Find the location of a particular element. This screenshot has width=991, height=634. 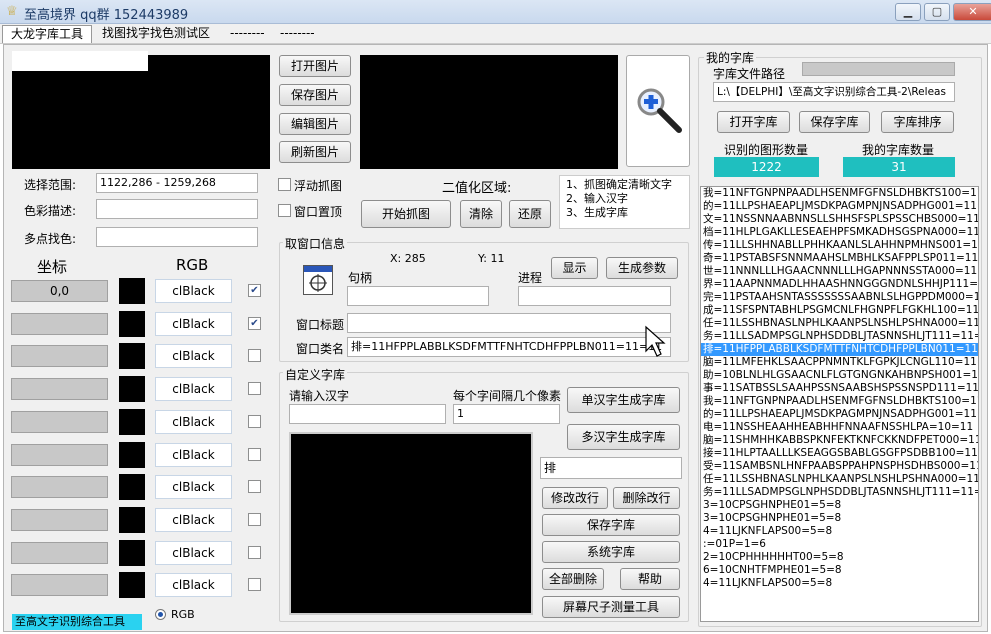

sort-lib-button: 字库排序 is located at coordinates (917, 122).